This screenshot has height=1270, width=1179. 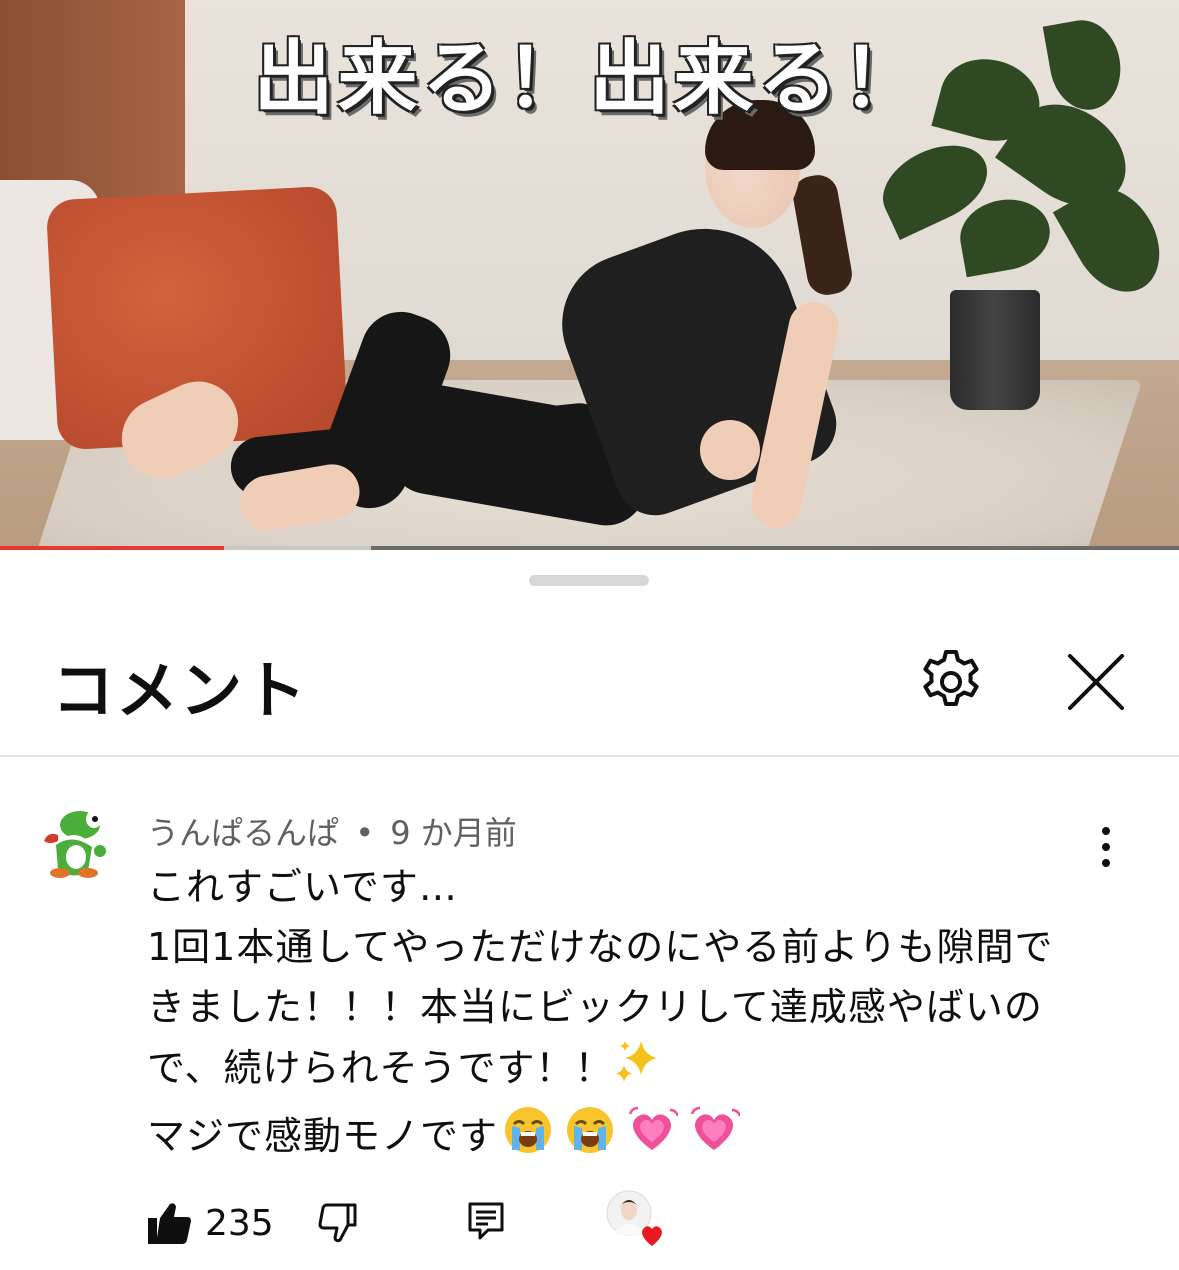 What do you see at coordinates (995, 350) in the screenshot?
I see `plant-pot` at bounding box center [995, 350].